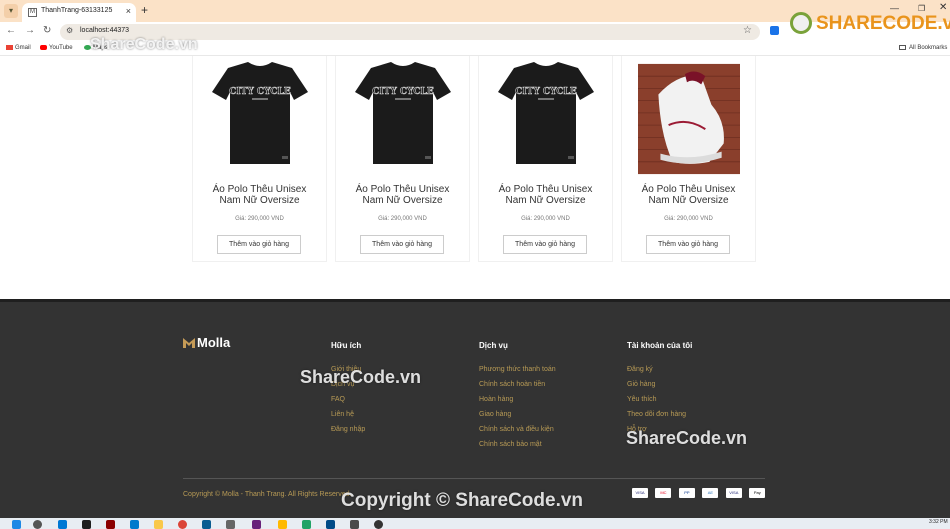  What do you see at coordinates (105, 30) in the screenshot?
I see `url-text: localhost:44373` at bounding box center [105, 30].